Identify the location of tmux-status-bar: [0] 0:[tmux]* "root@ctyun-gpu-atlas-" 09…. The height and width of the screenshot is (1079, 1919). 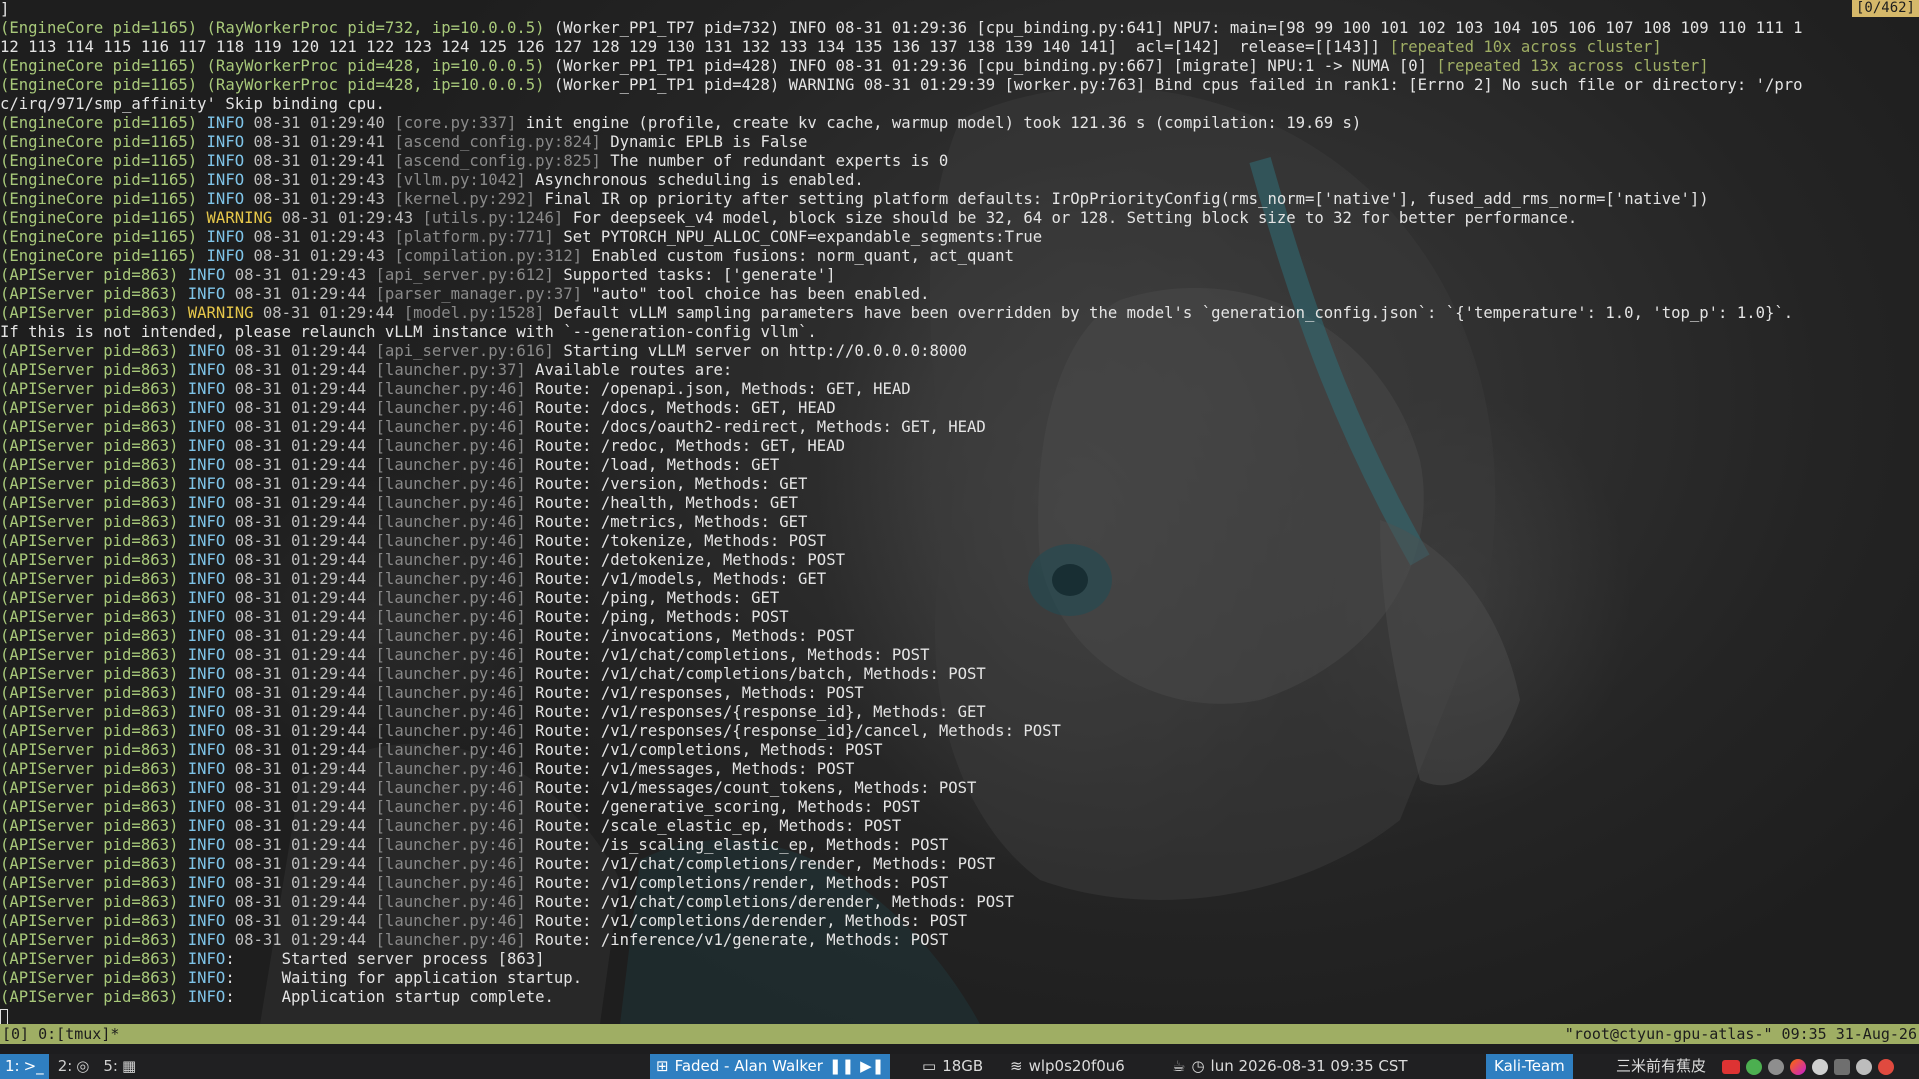
(959, 1034).